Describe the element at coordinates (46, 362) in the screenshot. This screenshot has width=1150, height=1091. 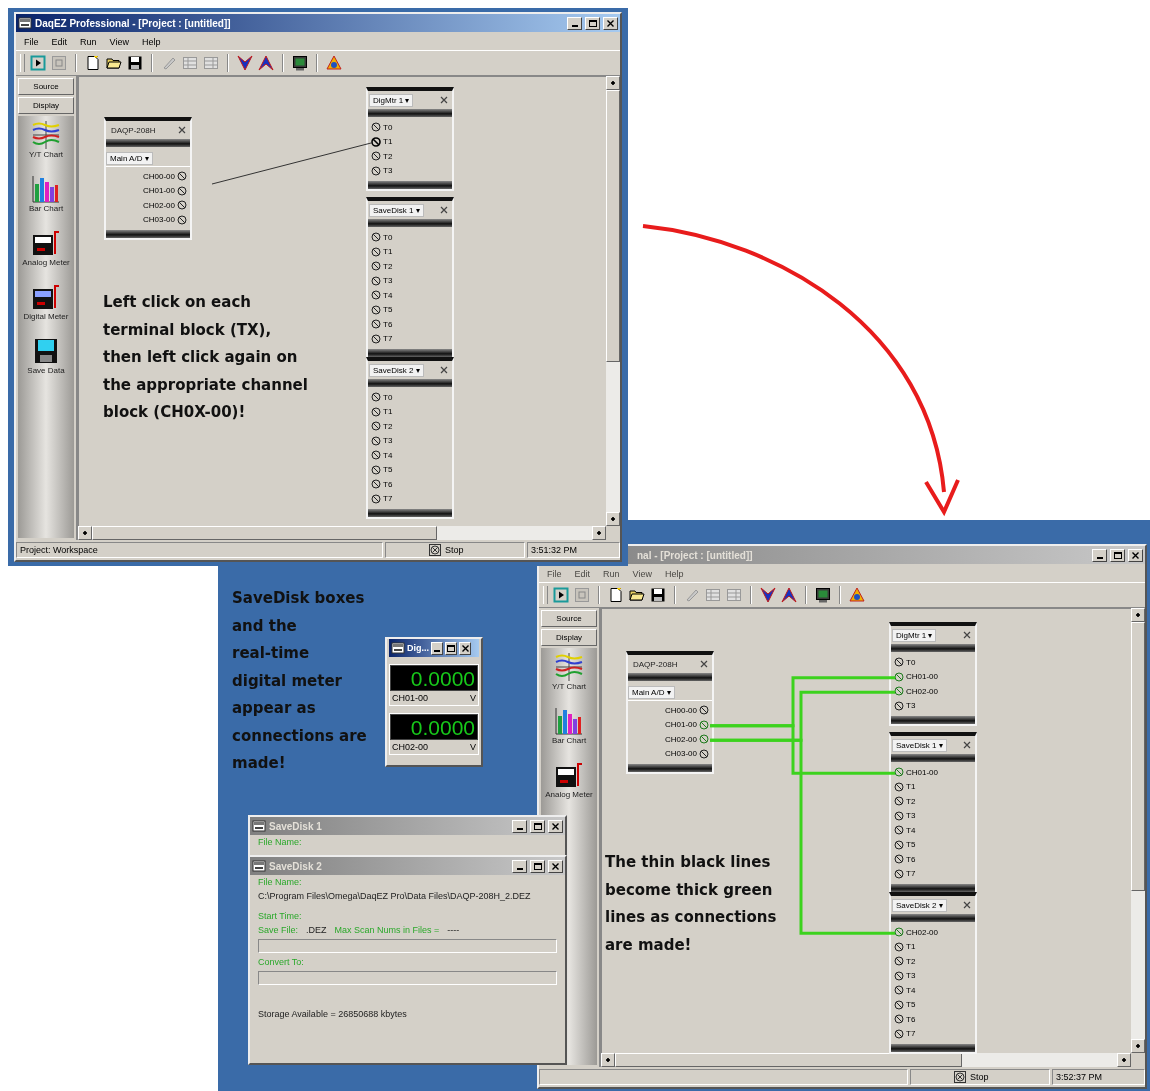
I see `sidebar-item: Save Data` at that location.